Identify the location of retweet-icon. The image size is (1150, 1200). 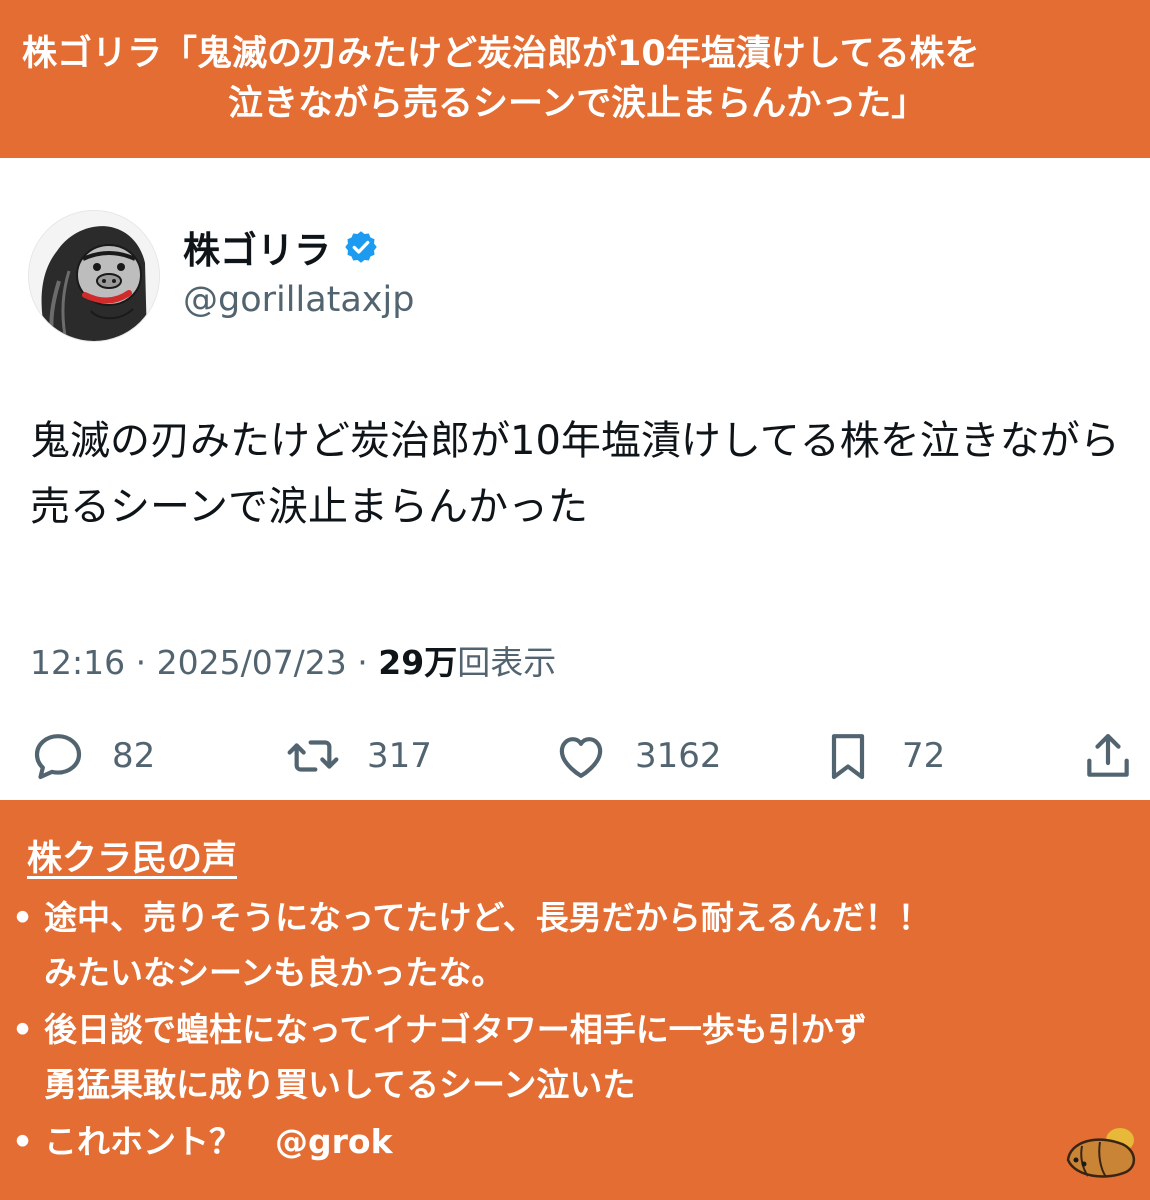
(313, 756).